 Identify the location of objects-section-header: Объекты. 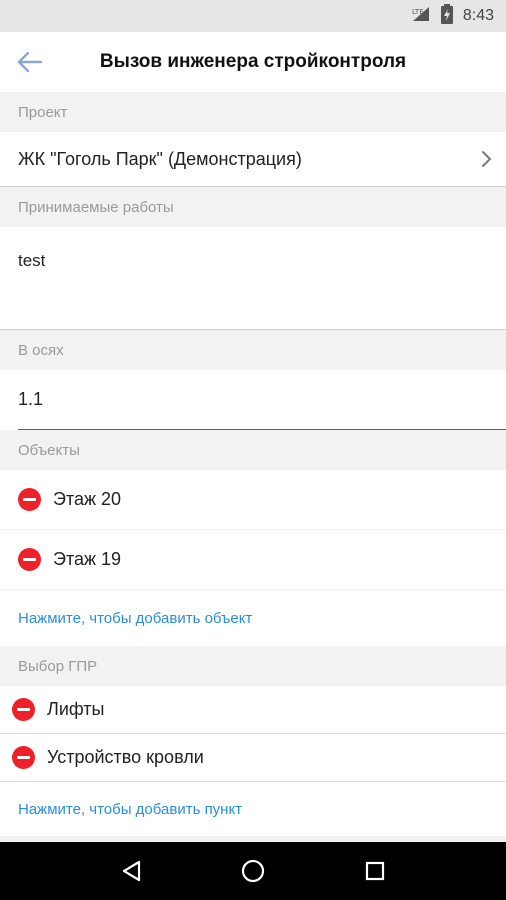
(253, 450).